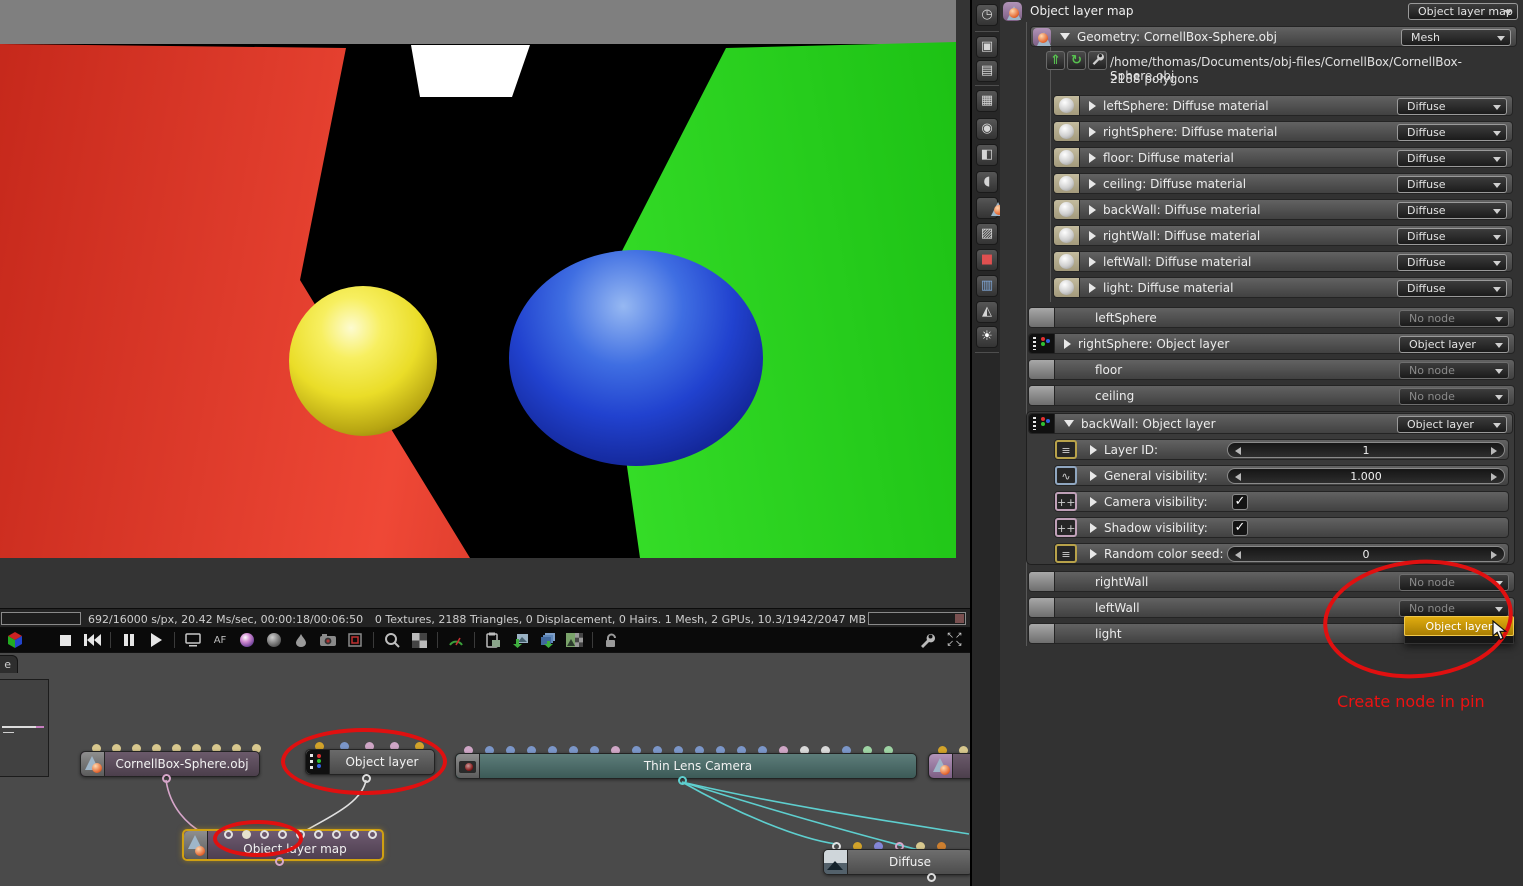 The image size is (1523, 886). What do you see at coordinates (987, 286) in the screenshot?
I see `stack-icon: ▥` at bounding box center [987, 286].